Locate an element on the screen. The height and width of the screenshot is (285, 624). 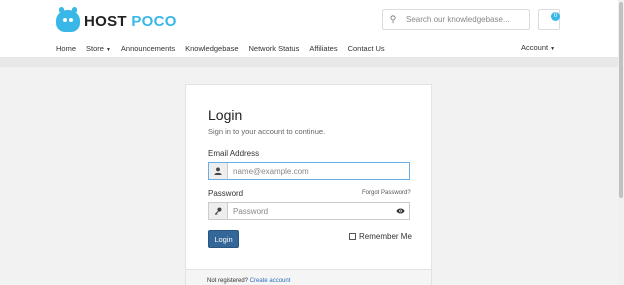
not-registered-text: Not registered? is located at coordinates (228, 281).